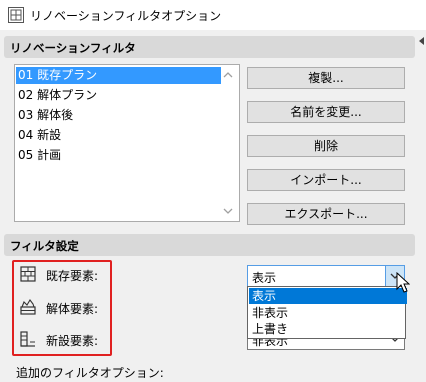 This screenshot has height=382, width=426. Describe the element at coordinates (72, 341) in the screenshot. I see `new-element-label: 新設要素:` at that location.